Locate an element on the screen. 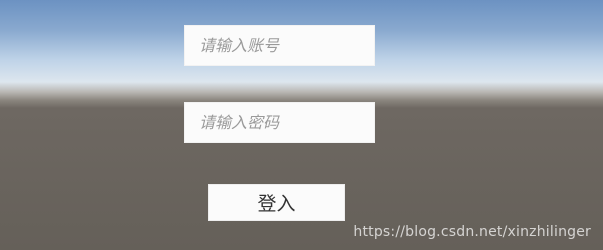 The image size is (603, 250). login-button: 登入 is located at coordinates (276, 202).